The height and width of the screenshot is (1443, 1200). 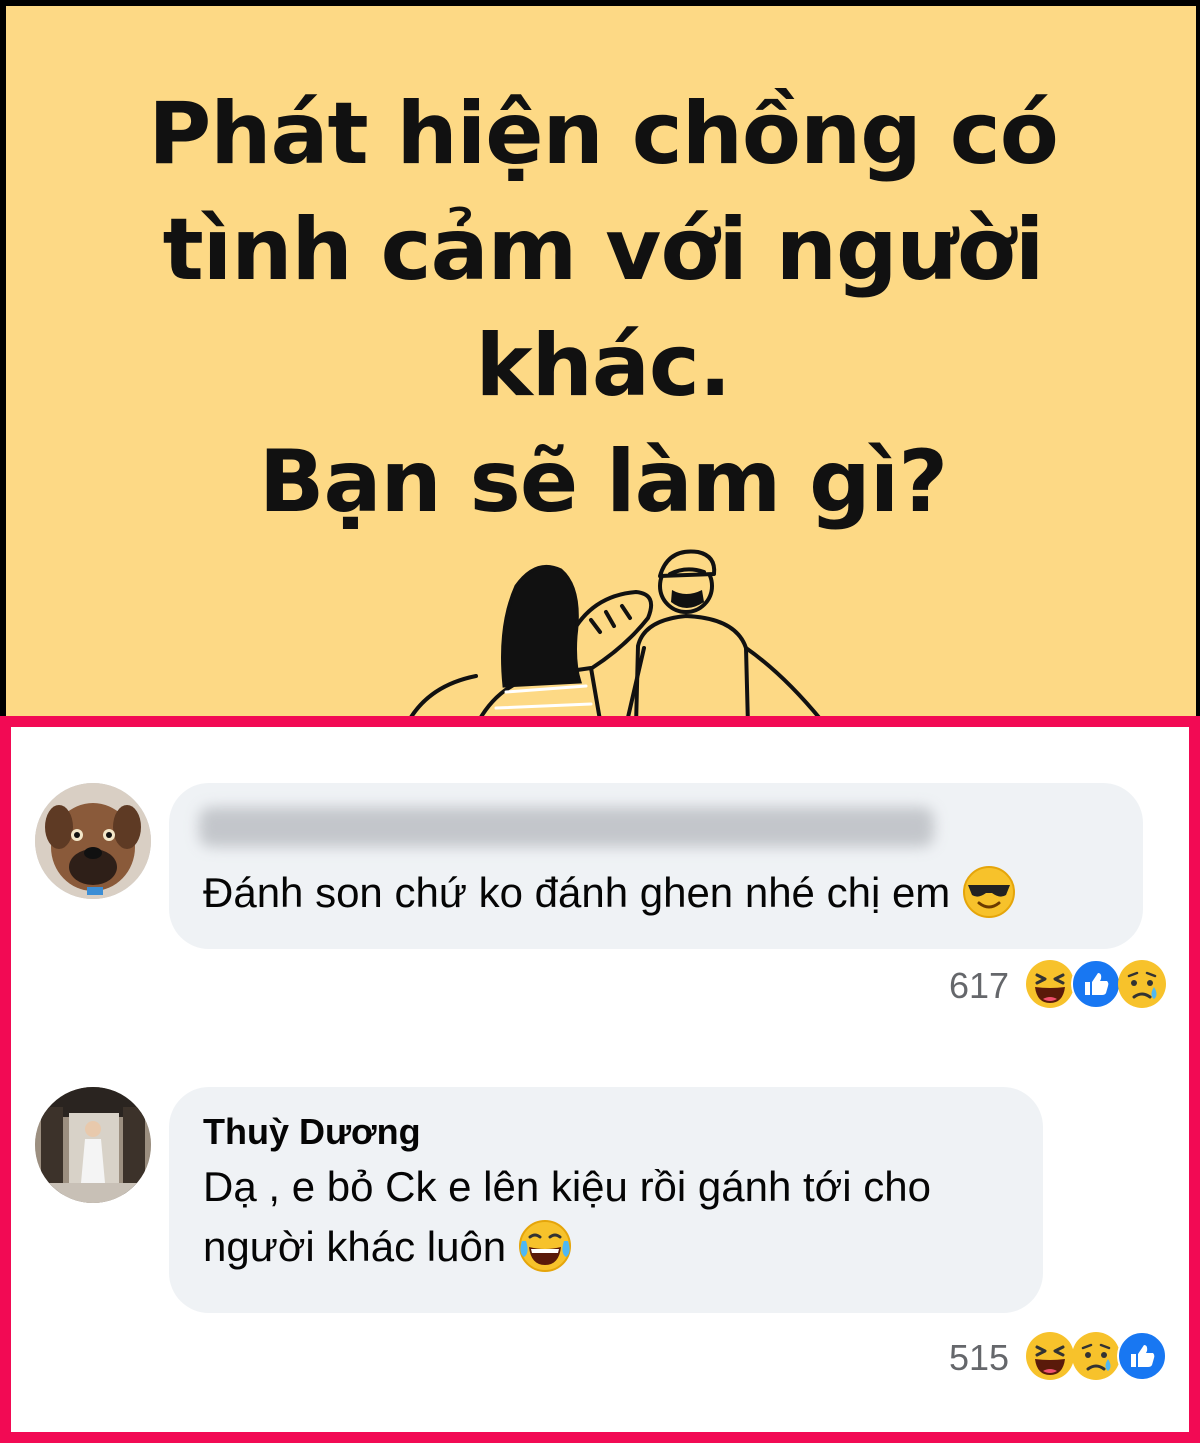 What do you see at coordinates (979, 1357) in the screenshot?
I see `reaction-count: 515` at bounding box center [979, 1357].